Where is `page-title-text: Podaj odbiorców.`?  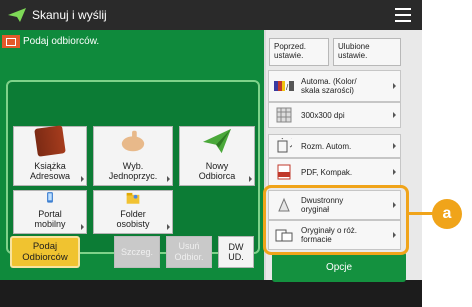
page-title-text: Podaj odbiorców. is located at coordinates (61, 41).